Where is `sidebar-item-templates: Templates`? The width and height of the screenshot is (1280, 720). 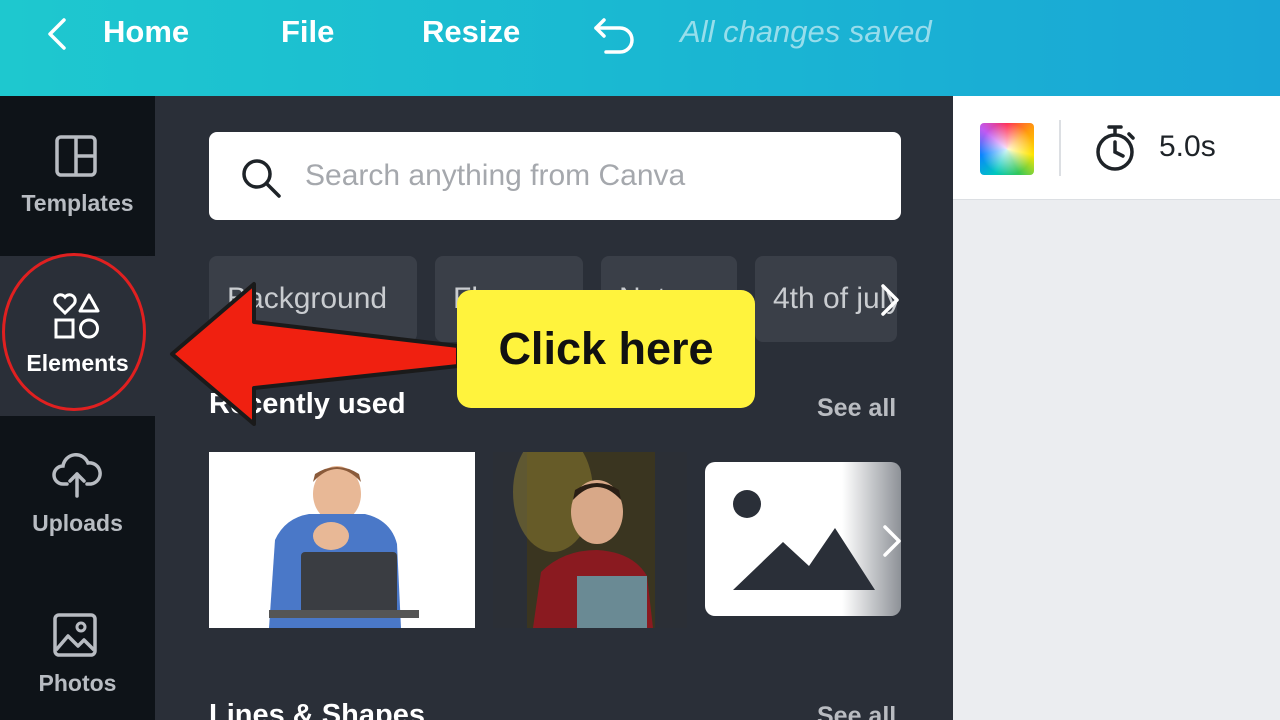
sidebar-item-templates: Templates is located at coordinates (77, 176).